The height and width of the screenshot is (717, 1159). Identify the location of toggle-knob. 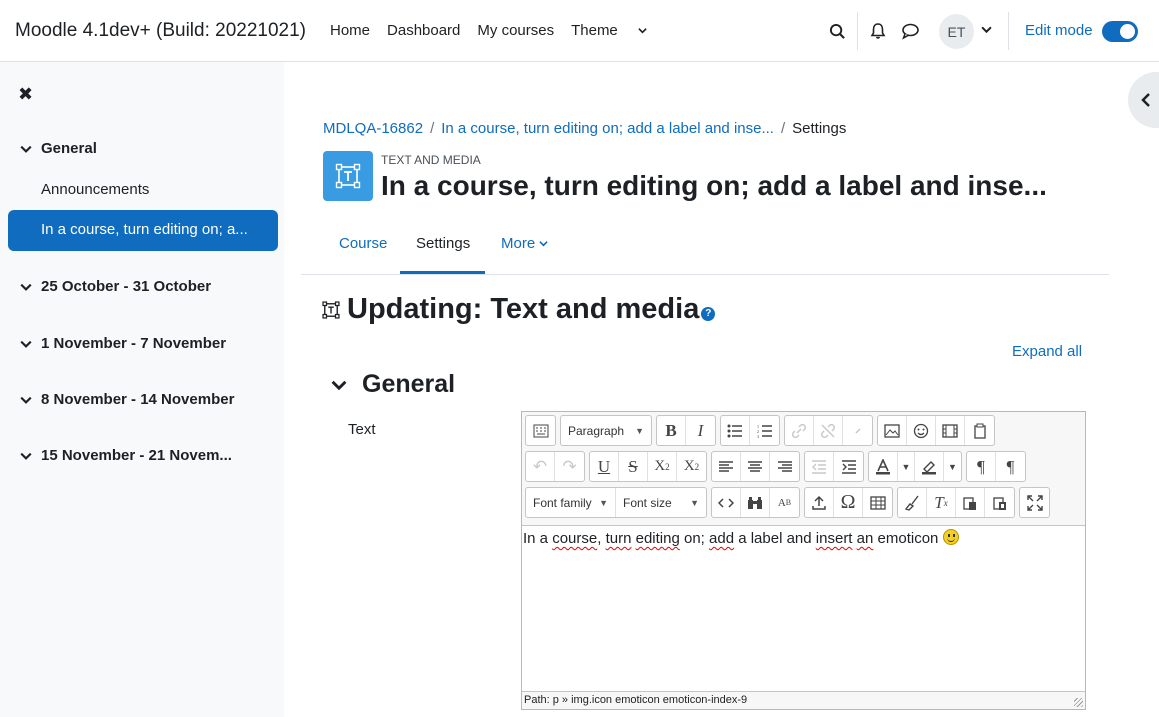
(1127, 31).